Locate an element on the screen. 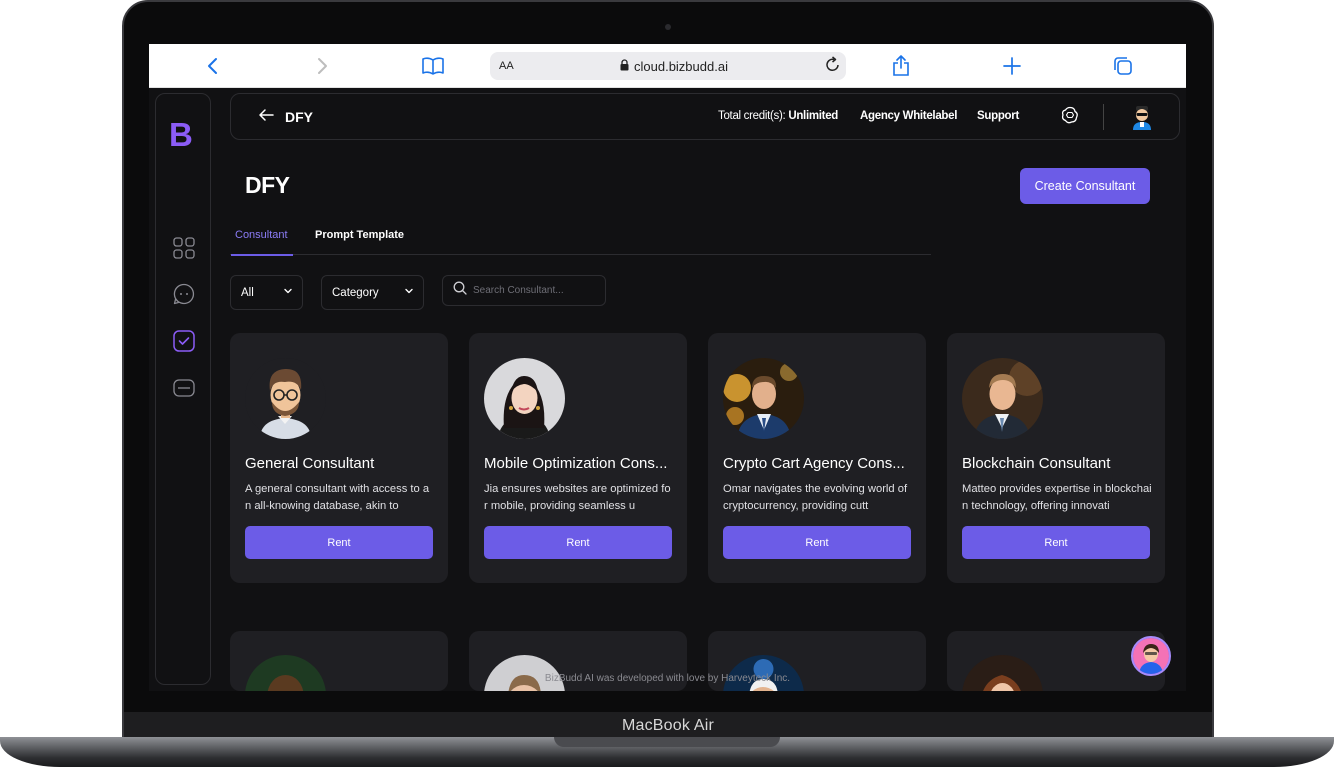 Image resolution: width=1334 pixels, height=767 pixels. card-icon is located at coordinates (184, 388).